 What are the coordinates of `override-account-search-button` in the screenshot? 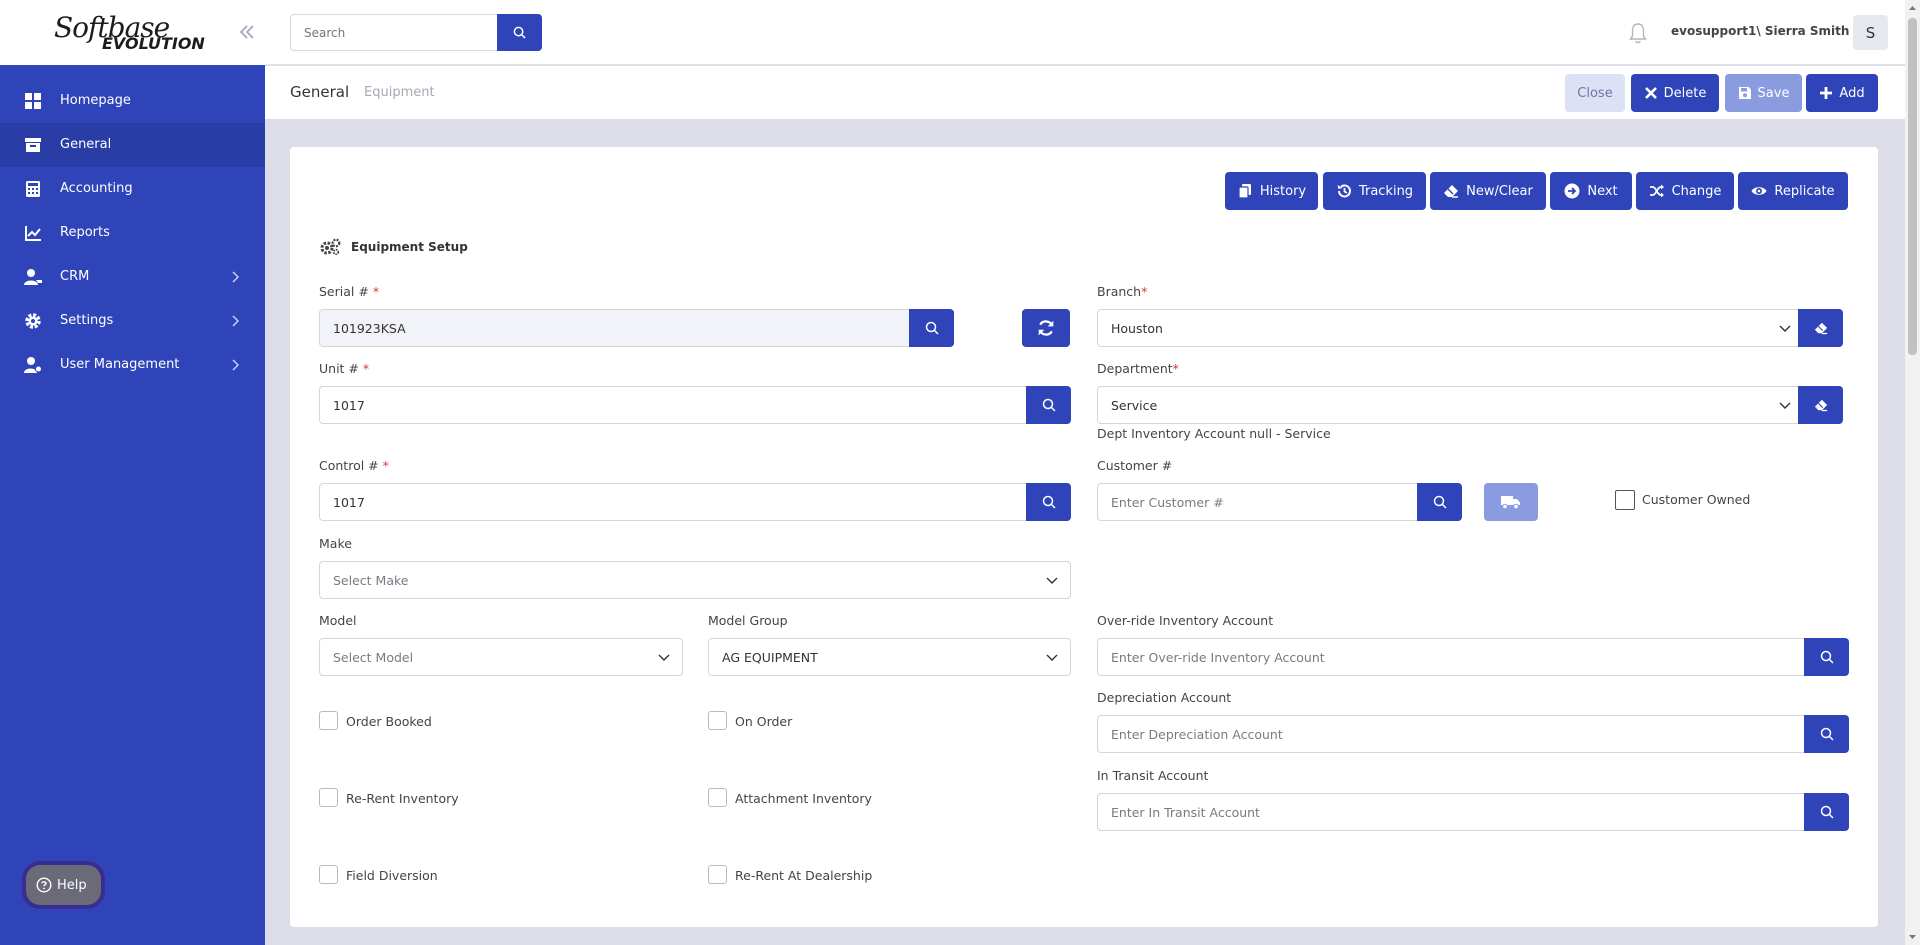 It's located at (1826, 657).